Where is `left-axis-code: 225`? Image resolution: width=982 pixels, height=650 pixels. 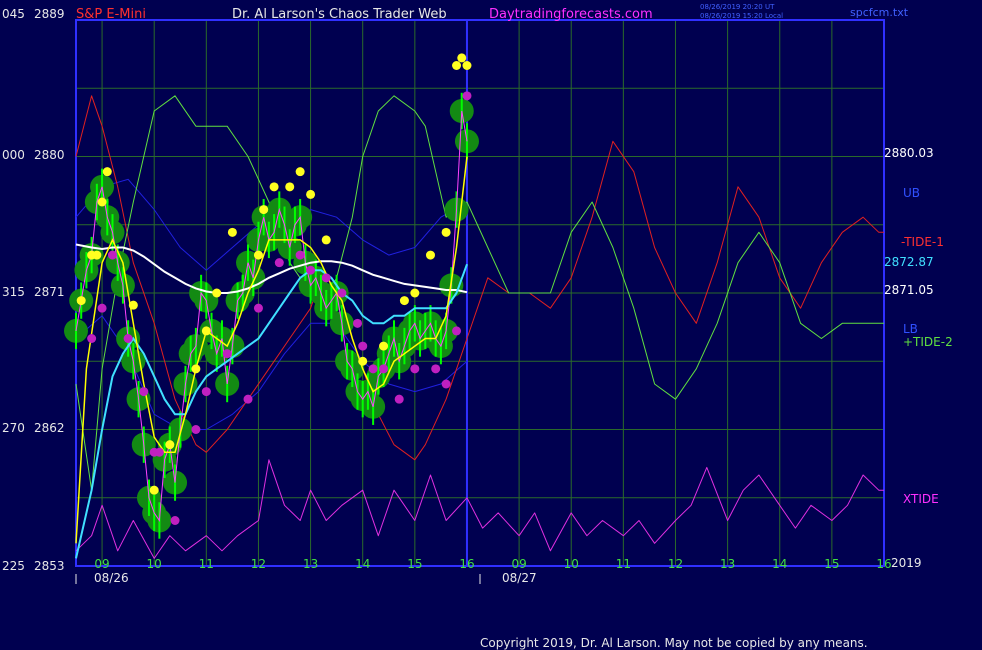
left-axis-code: 225 is located at coordinates (13, 566).